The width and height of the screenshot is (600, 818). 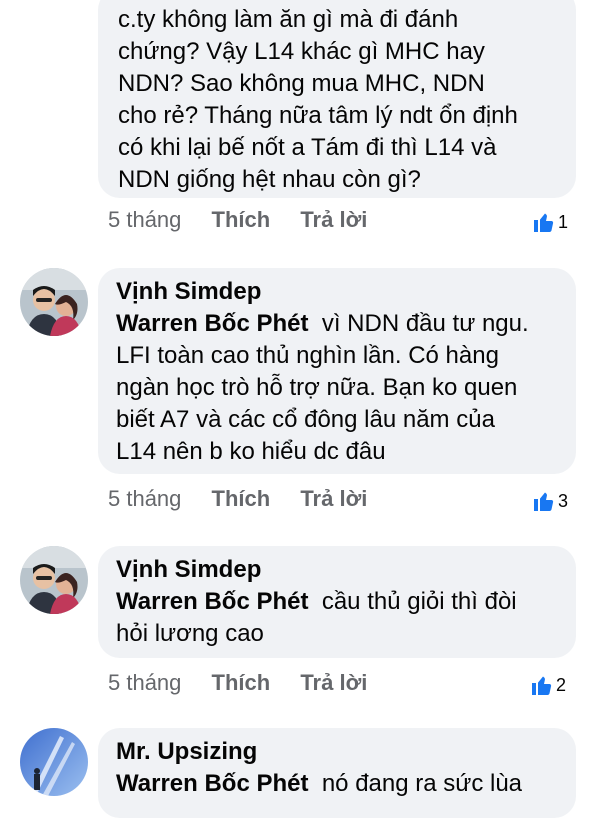 I want to click on comment-line: c.ty không làm ăn gì mà đi đánh, so click(x=288, y=19).